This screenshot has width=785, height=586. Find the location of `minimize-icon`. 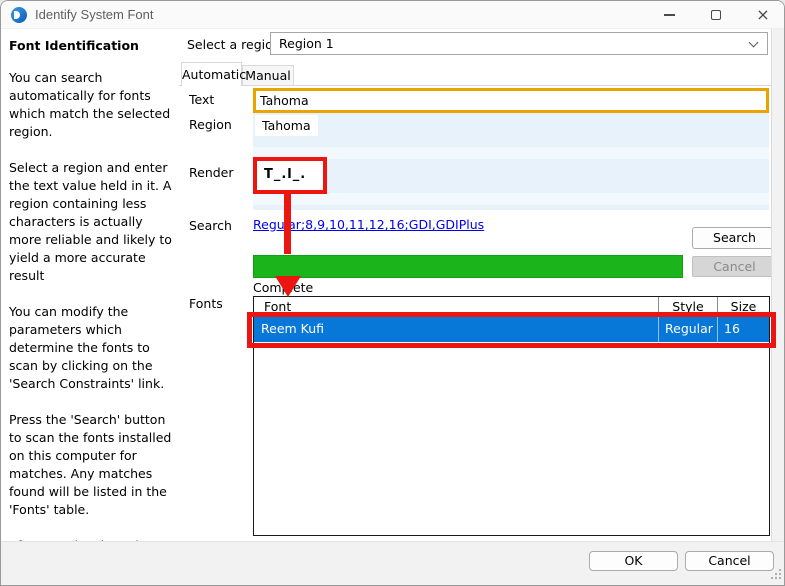

minimize-icon is located at coordinates (669, 15).